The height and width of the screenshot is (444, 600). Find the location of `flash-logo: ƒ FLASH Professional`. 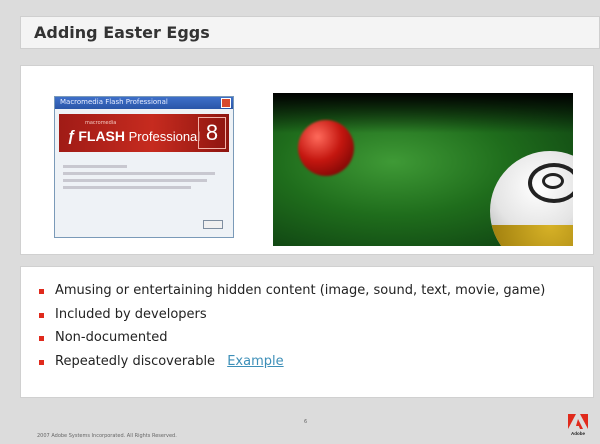

flash-logo: ƒ FLASH Professional is located at coordinates (133, 136).